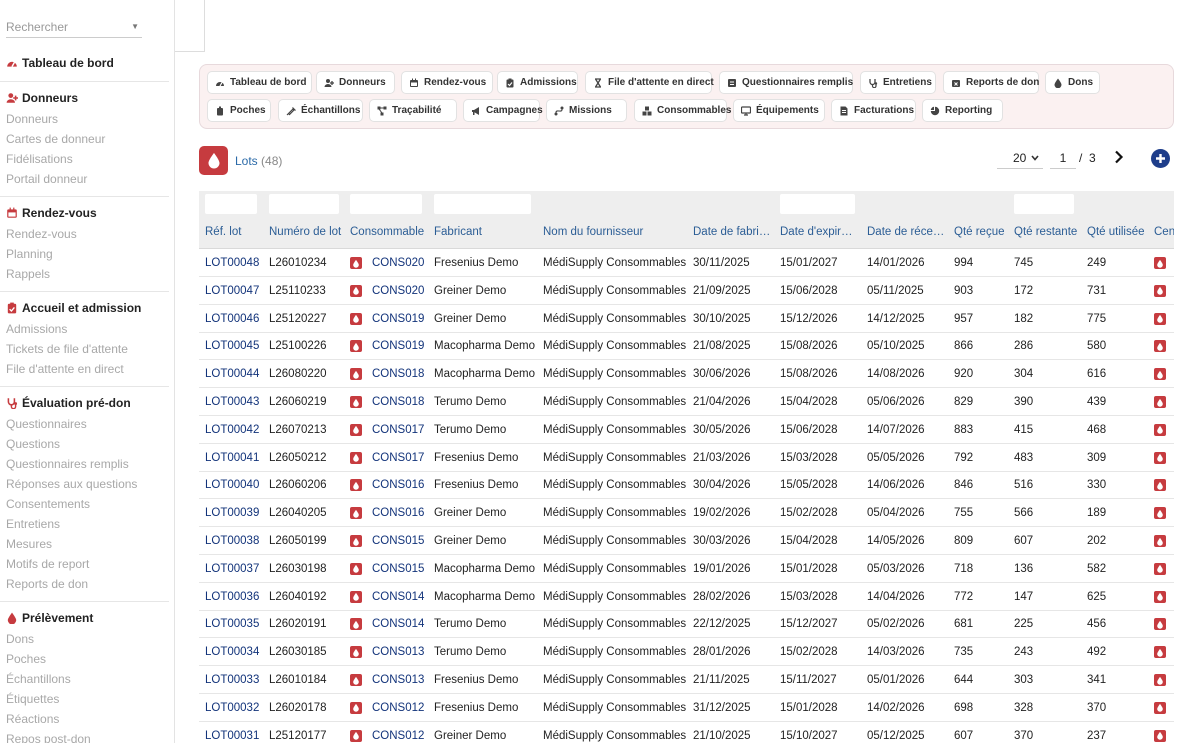 Image resolution: width=1200 pixels, height=743 pixels. I want to click on lot-ref-link: LOT00048, so click(232, 263).